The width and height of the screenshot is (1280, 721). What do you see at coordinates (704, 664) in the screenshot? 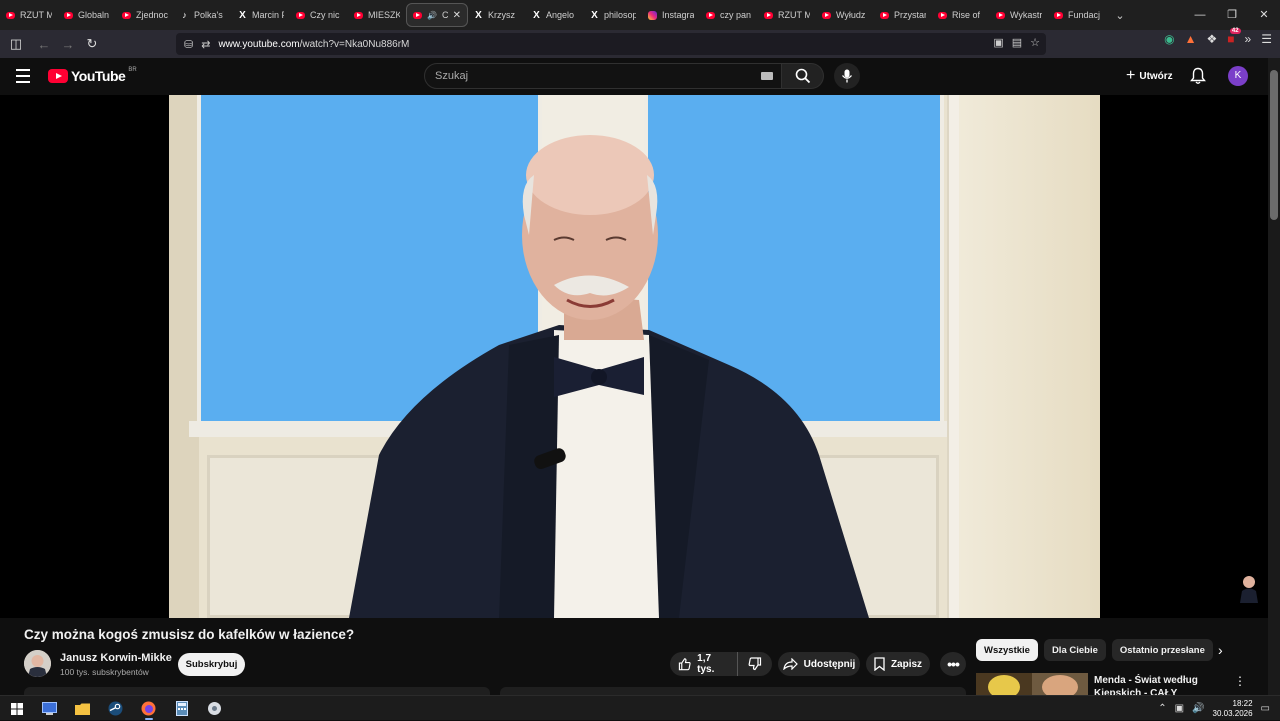
I see `like-button: 1,7 tys.` at bounding box center [704, 664].